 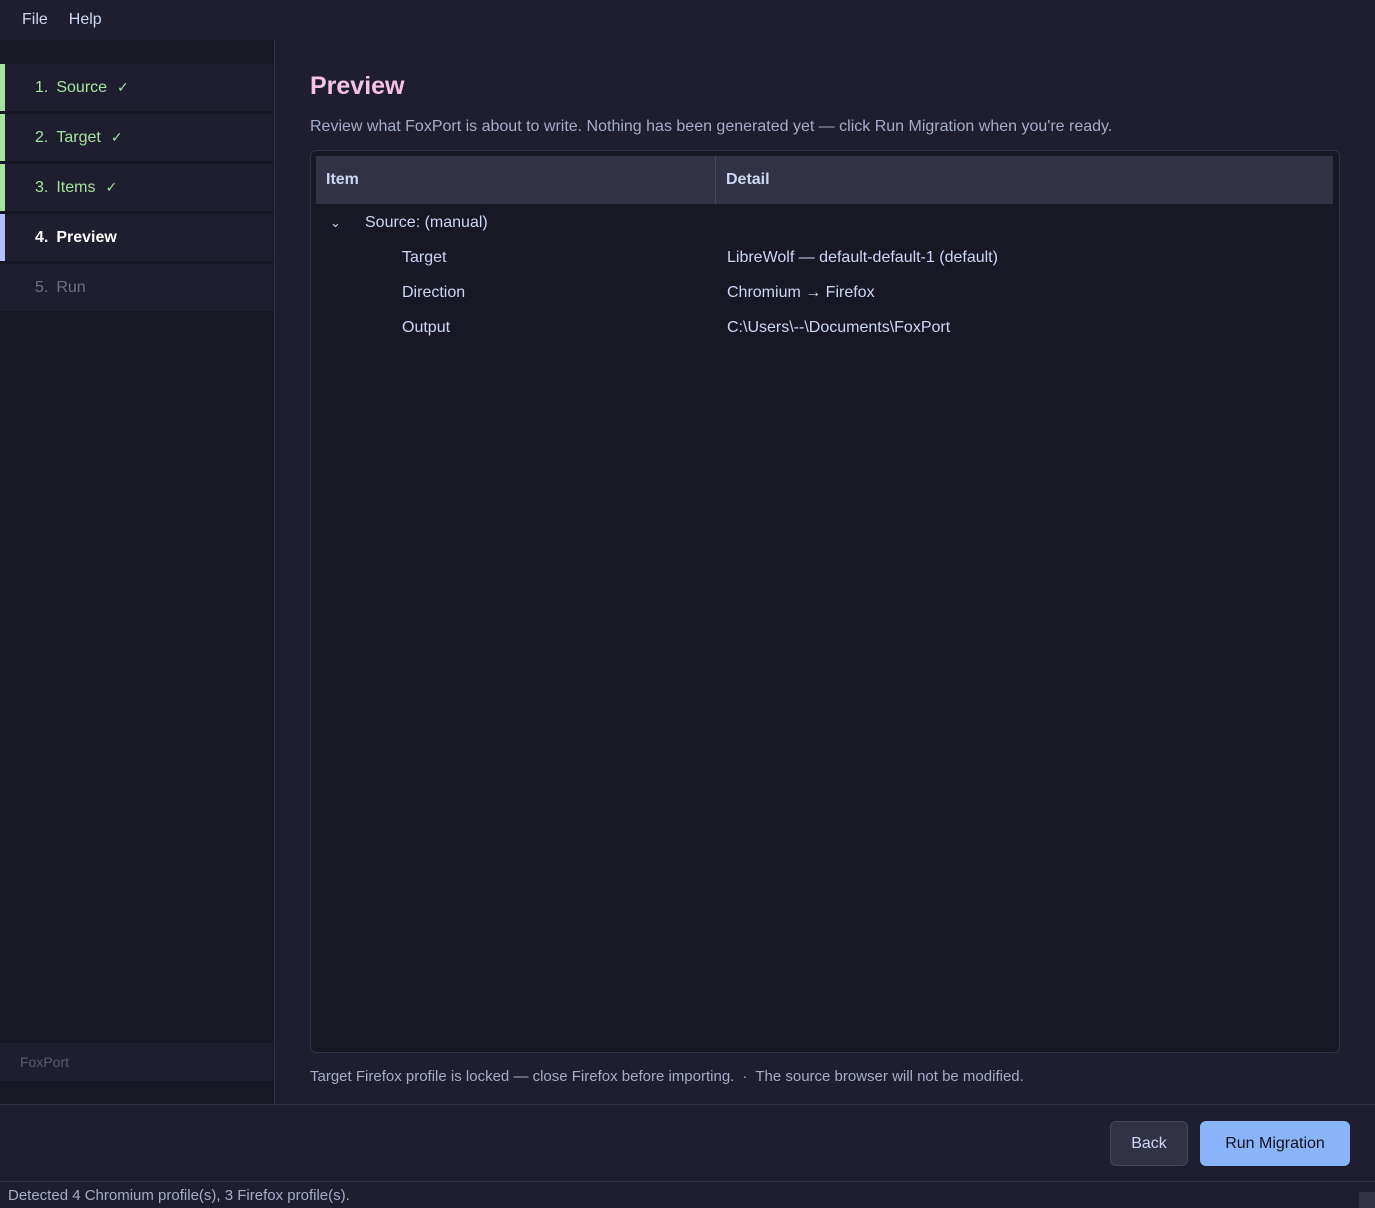 What do you see at coordinates (136, 1062) in the screenshot?
I see `app-name-footer: FoxPort` at bounding box center [136, 1062].